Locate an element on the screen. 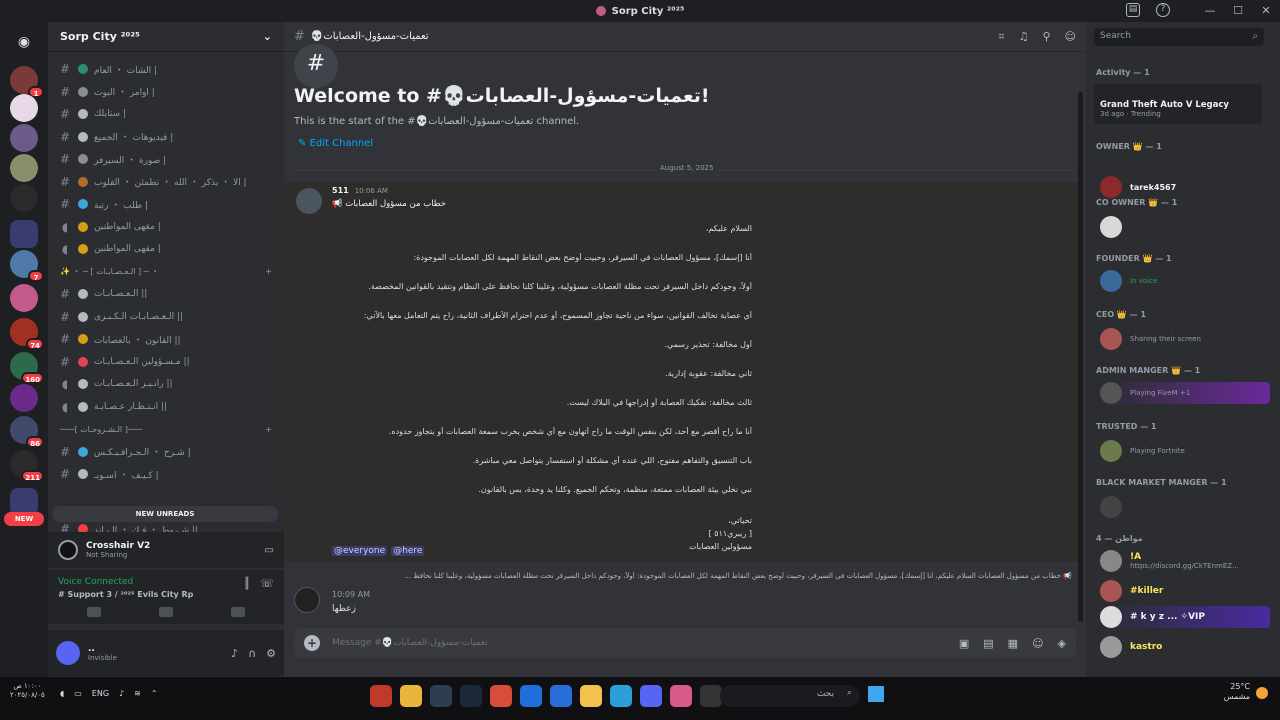 The height and width of the screenshot is (720, 1280). server-icon-6: 7 is located at coordinates (27, 266).